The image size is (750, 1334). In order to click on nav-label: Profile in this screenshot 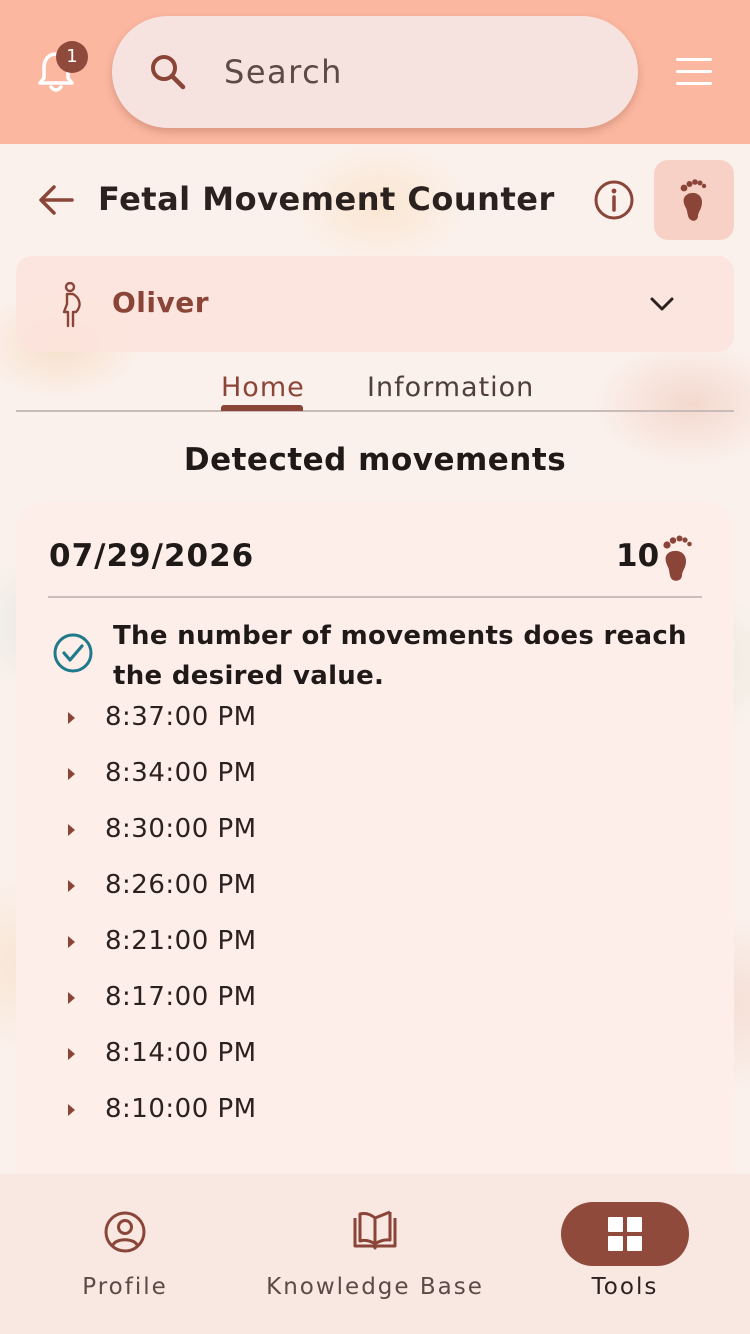, I will do `click(125, 1287)`.